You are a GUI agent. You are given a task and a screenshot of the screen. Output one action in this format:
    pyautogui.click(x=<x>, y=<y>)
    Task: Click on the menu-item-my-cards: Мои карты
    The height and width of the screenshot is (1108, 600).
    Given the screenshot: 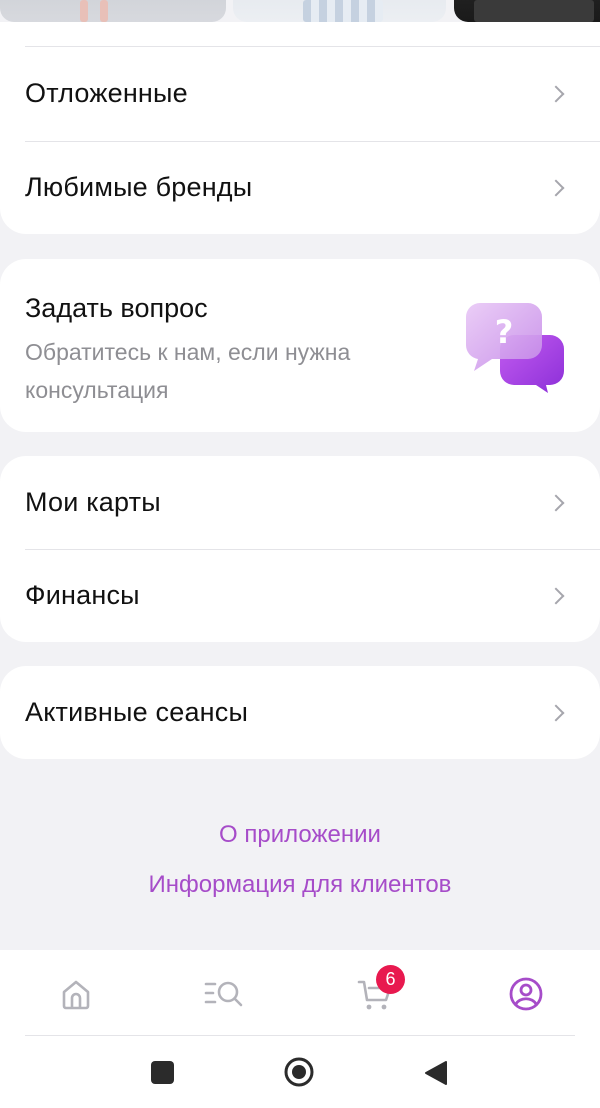 What is the action you would take?
    pyautogui.click(x=300, y=502)
    